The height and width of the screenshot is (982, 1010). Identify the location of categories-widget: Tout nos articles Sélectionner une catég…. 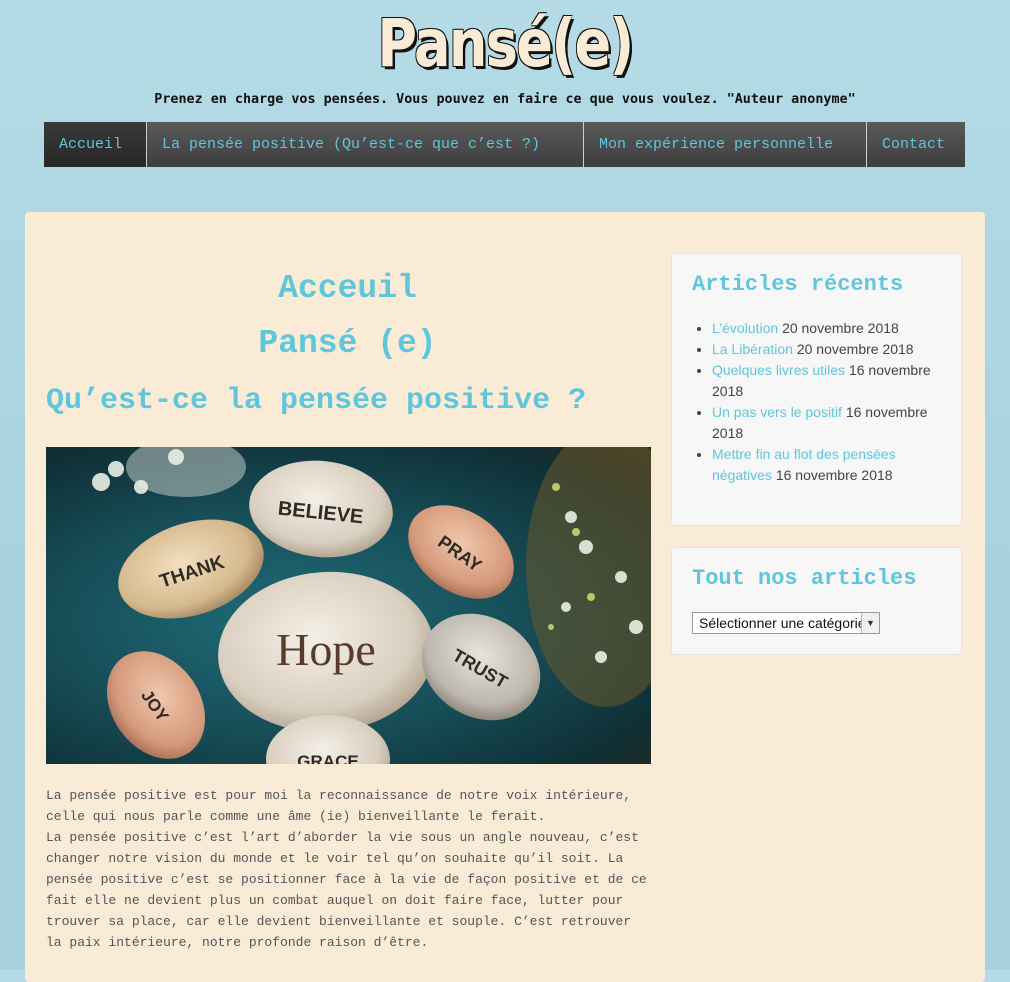
(816, 601).